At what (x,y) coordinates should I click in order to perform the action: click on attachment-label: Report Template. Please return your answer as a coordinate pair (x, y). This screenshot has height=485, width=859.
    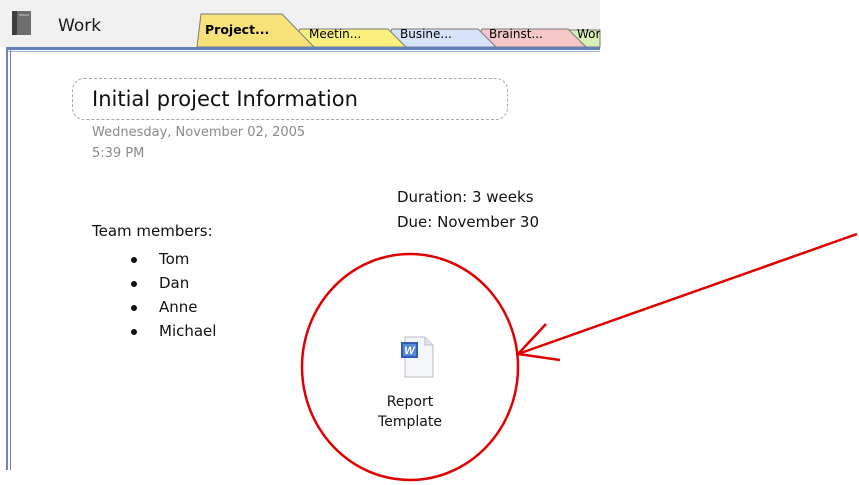
    Looking at the image, I should click on (410, 412).